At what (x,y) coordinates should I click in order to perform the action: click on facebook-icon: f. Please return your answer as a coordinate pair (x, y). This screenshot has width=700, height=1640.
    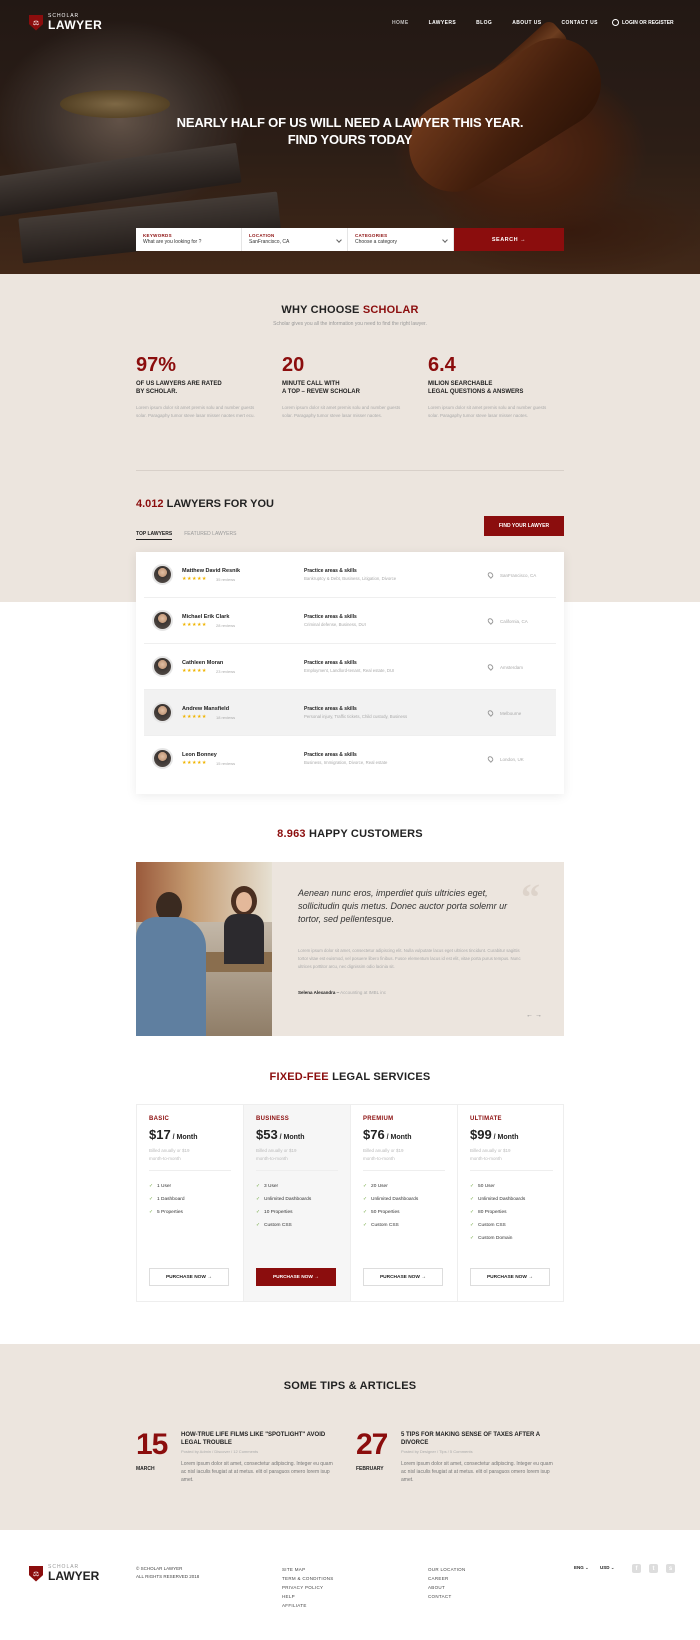
    Looking at the image, I should click on (636, 1568).